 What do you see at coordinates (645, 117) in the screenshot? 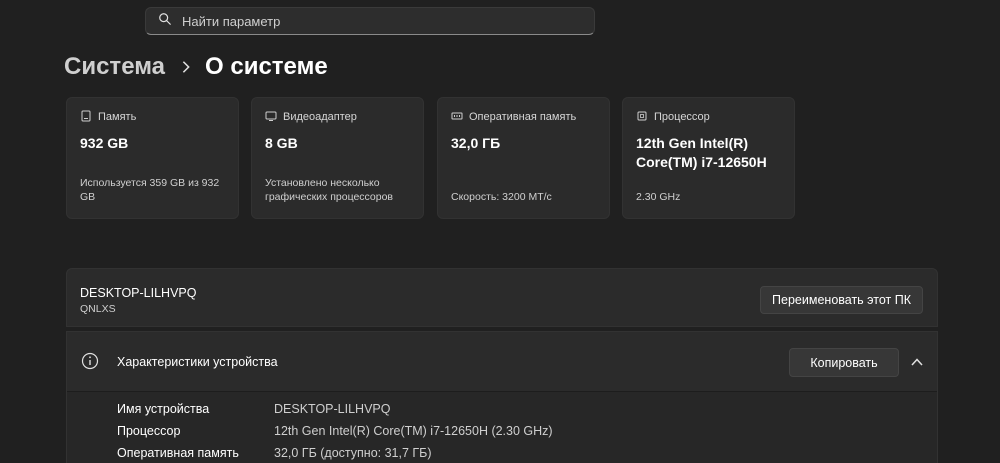
I see `cpu-icon` at bounding box center [645, 117].